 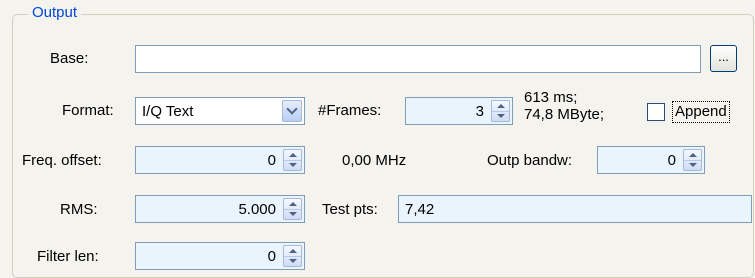 What do you see at coordinates (55, 12) in the screenshot?
I see `output-group-title: Output` at bounding box center [55, 12].